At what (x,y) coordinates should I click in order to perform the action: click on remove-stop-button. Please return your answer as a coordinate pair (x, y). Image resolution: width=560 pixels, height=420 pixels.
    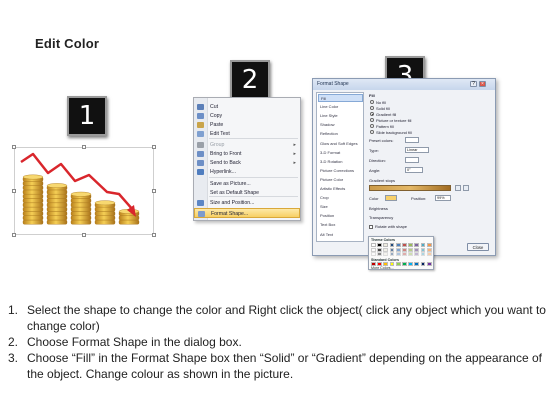
    Looking at the image, I should click on (466, 188).